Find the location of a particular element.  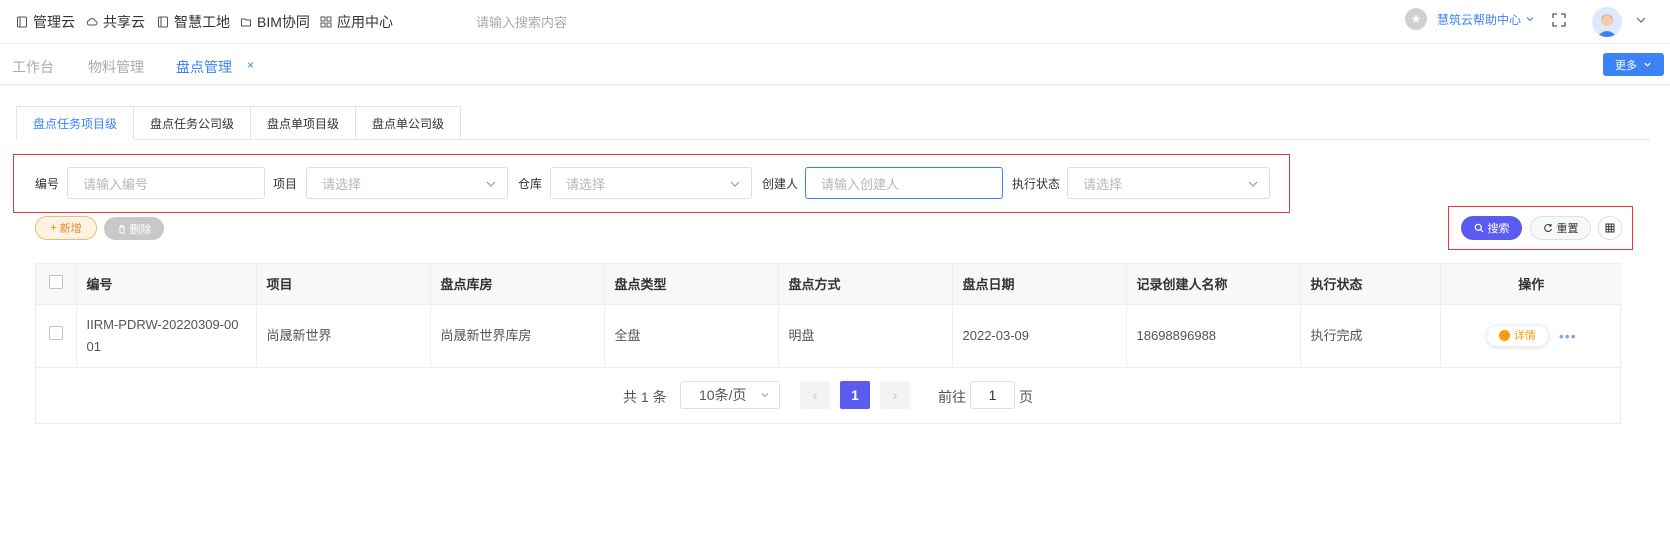

row-checkbox is located at coordinates (55, 332).